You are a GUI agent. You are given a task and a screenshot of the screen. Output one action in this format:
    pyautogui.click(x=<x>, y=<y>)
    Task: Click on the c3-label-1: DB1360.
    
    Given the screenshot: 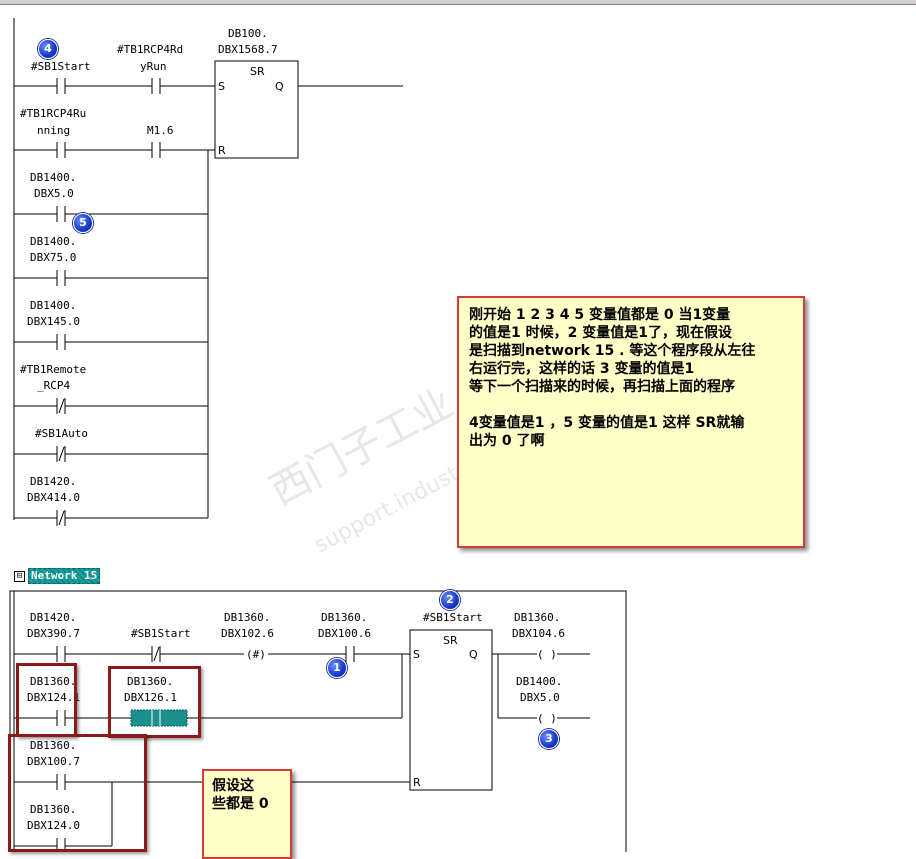 What is the action you would take?
    pyautogui.click(x=247, y=617)
    